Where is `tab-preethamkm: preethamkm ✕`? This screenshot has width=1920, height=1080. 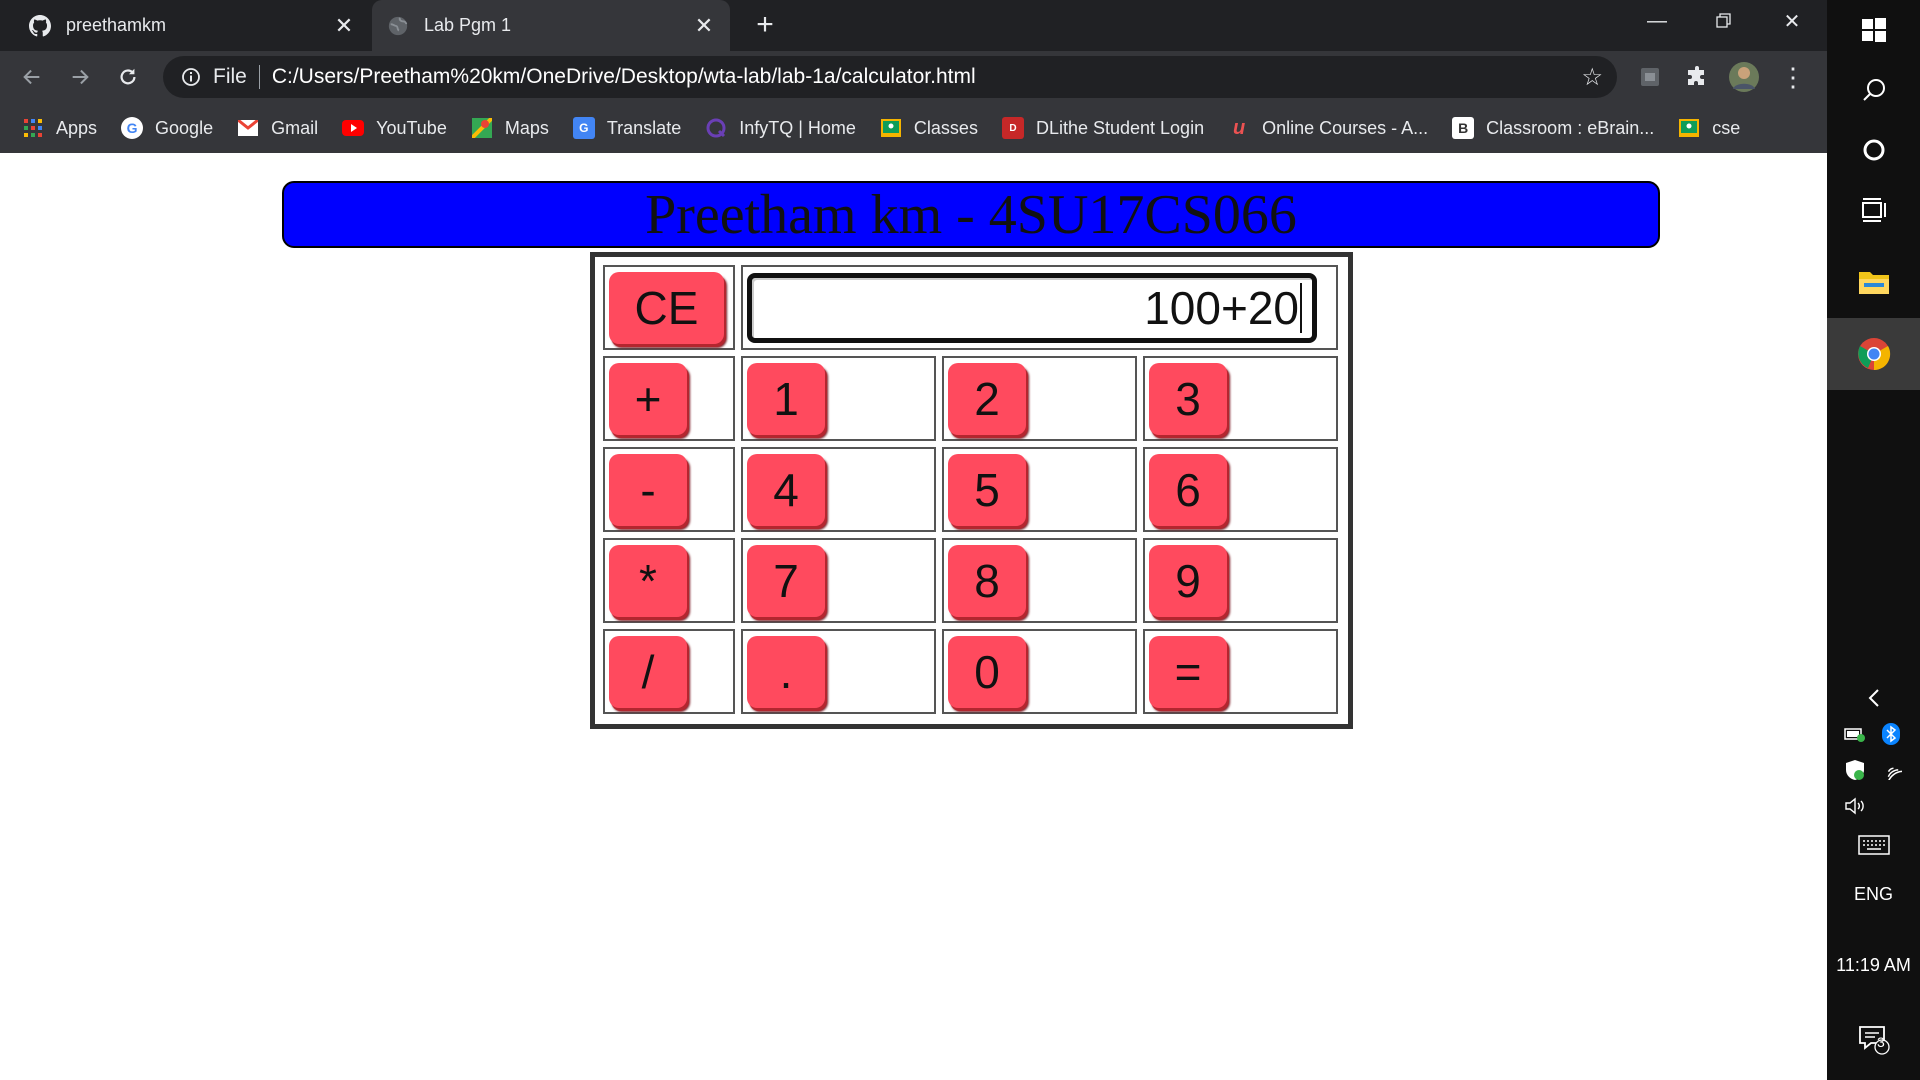 tab-preethamkm: preethamkm ✕ is located at coordinates (192, 25).